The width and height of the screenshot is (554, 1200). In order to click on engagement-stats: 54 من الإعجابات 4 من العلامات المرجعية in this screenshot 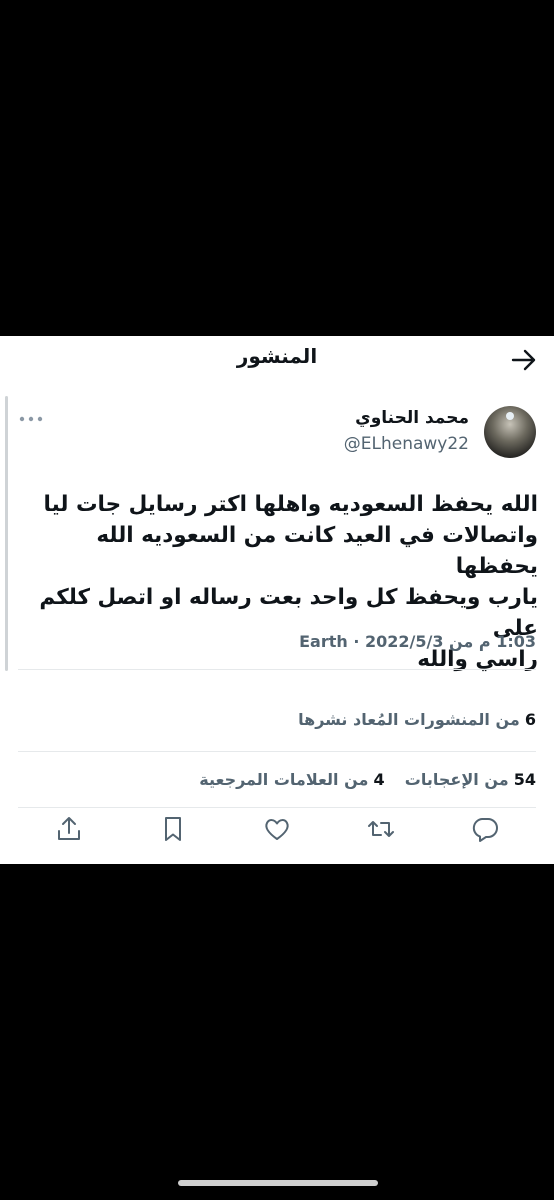, I will do `click(367, 779)`.